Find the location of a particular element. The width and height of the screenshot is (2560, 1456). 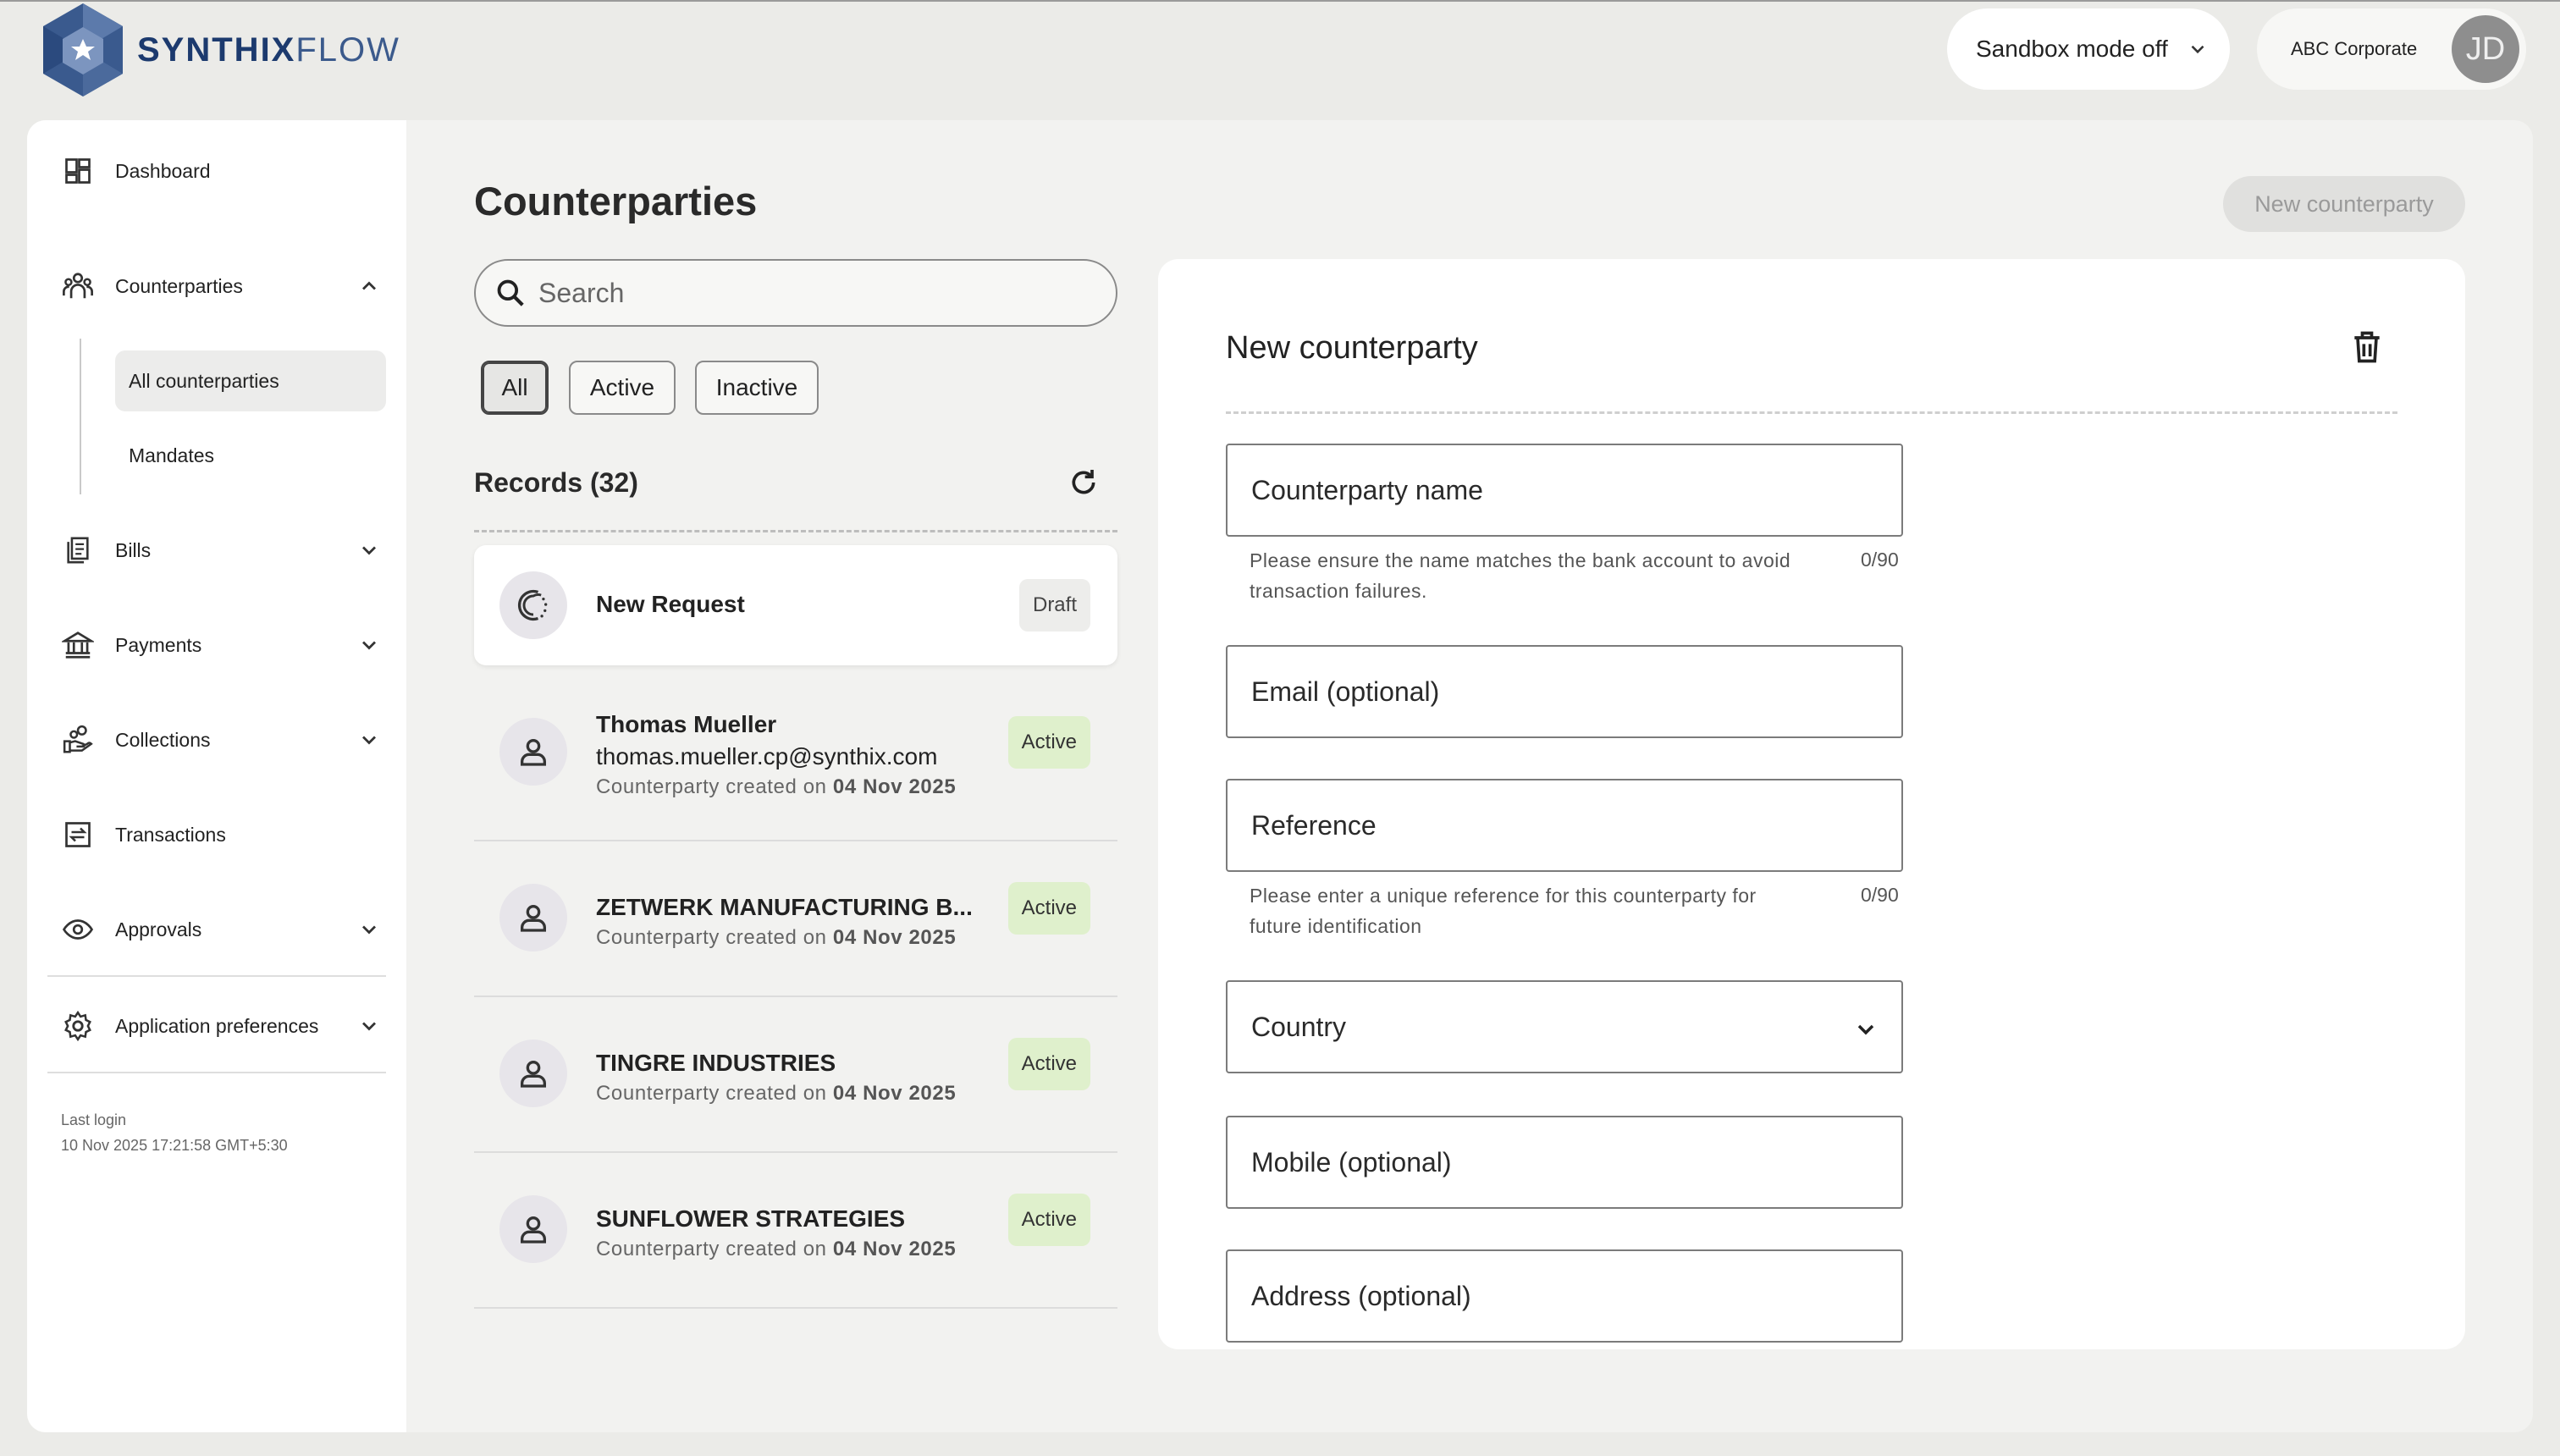

list-item-name: Thomas Mueller is located at coordinates (686, 724).